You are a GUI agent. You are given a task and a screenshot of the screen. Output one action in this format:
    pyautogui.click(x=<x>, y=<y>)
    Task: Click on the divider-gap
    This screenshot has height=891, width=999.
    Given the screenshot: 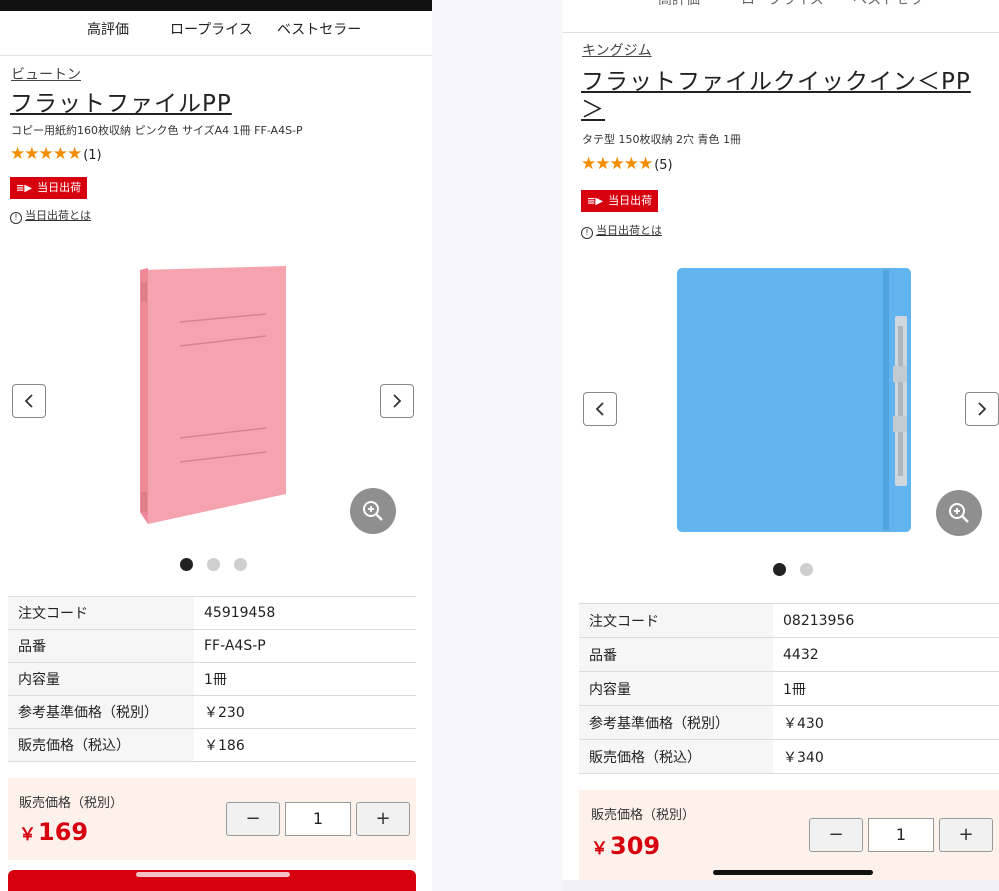 What is the action you would take?
    pyautogui.click(x=497, y=445)
    